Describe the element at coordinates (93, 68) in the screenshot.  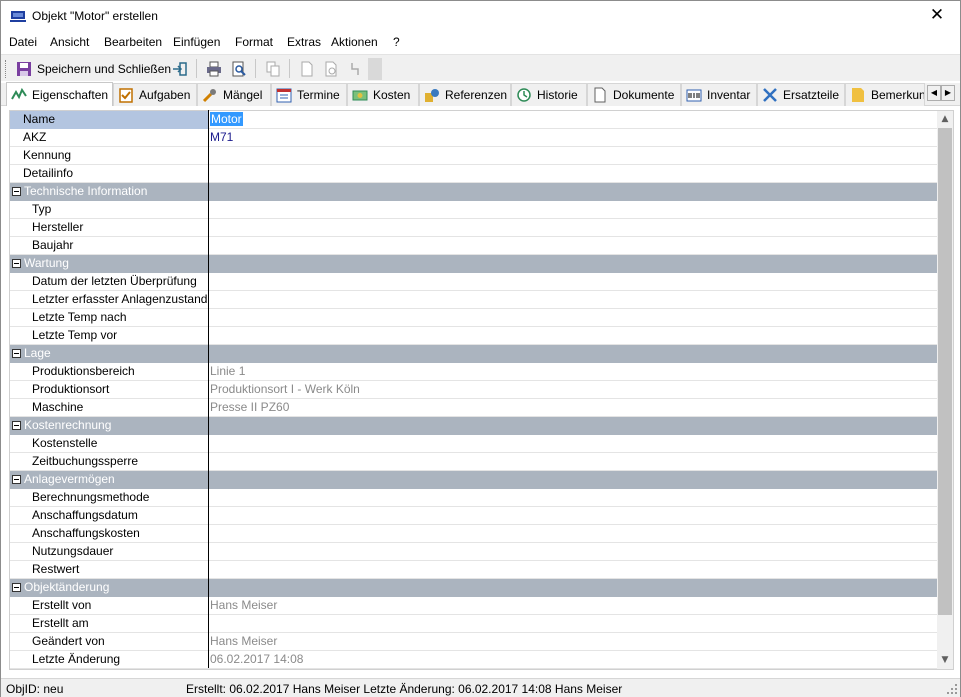
I see `save-and-close-button: Speichern und Schließen` at that location.